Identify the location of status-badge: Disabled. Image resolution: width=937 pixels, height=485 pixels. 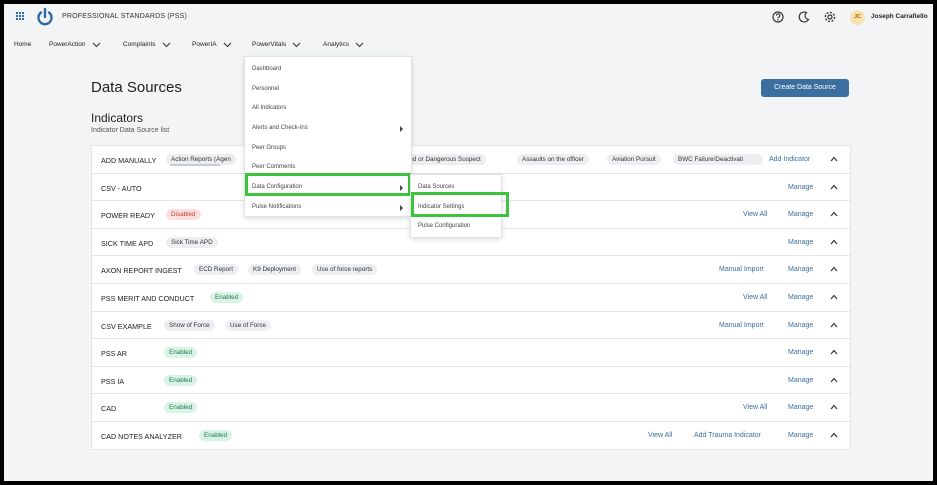
(183, 215).